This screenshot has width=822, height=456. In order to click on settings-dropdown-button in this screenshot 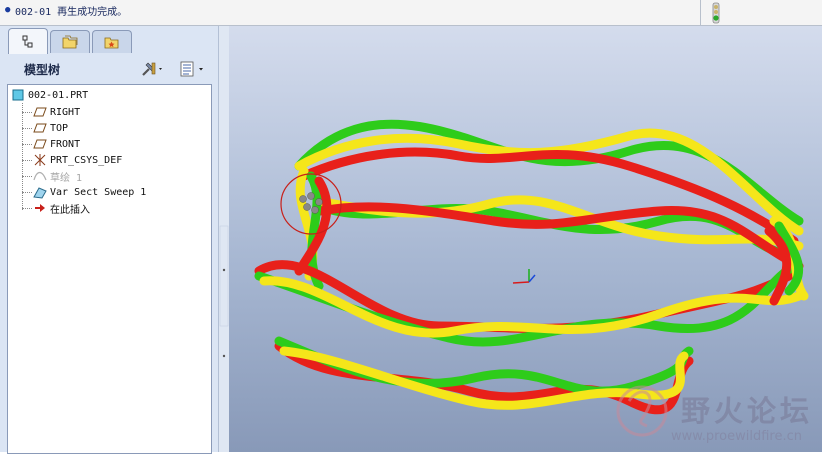, I will do `click(153, 69)`.